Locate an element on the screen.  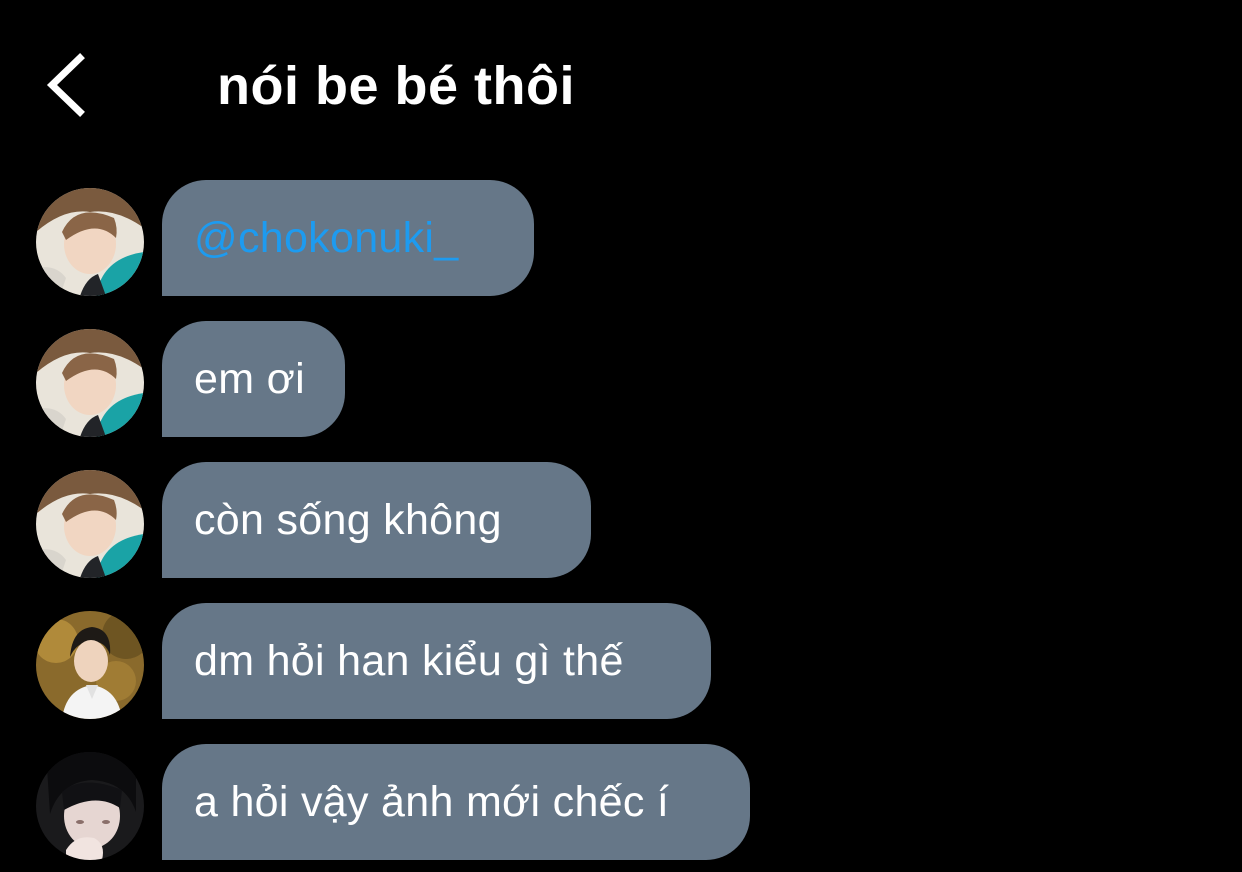
message-row: a hỏi vậy ảnh mới chếc í is located at coordinates (621, 803).